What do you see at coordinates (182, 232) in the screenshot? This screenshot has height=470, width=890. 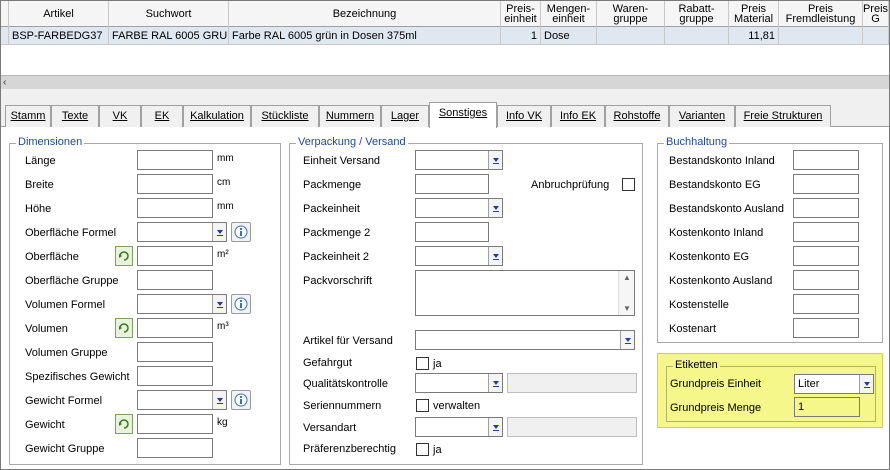 I see `oberflaeche-formel-select` at bounding box center [182, 232].